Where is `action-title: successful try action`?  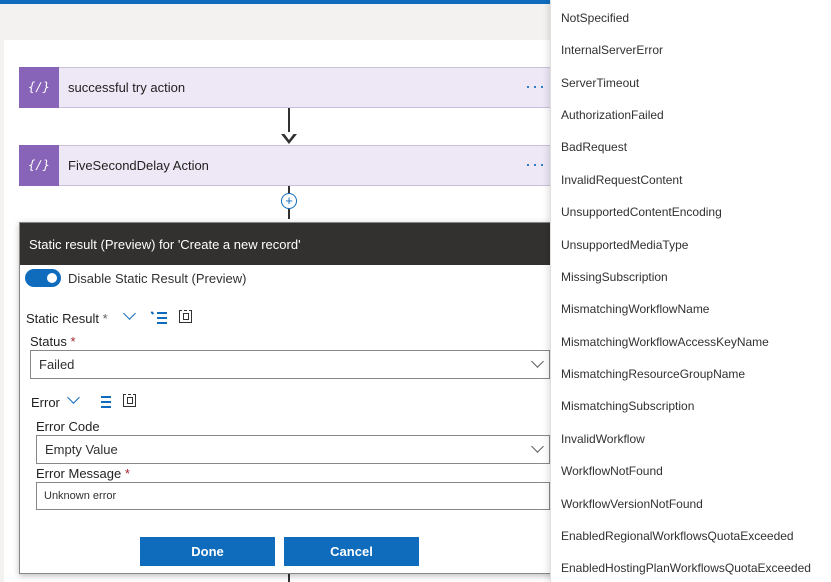
action-title: successful try action is located at coordinates (127, 87).